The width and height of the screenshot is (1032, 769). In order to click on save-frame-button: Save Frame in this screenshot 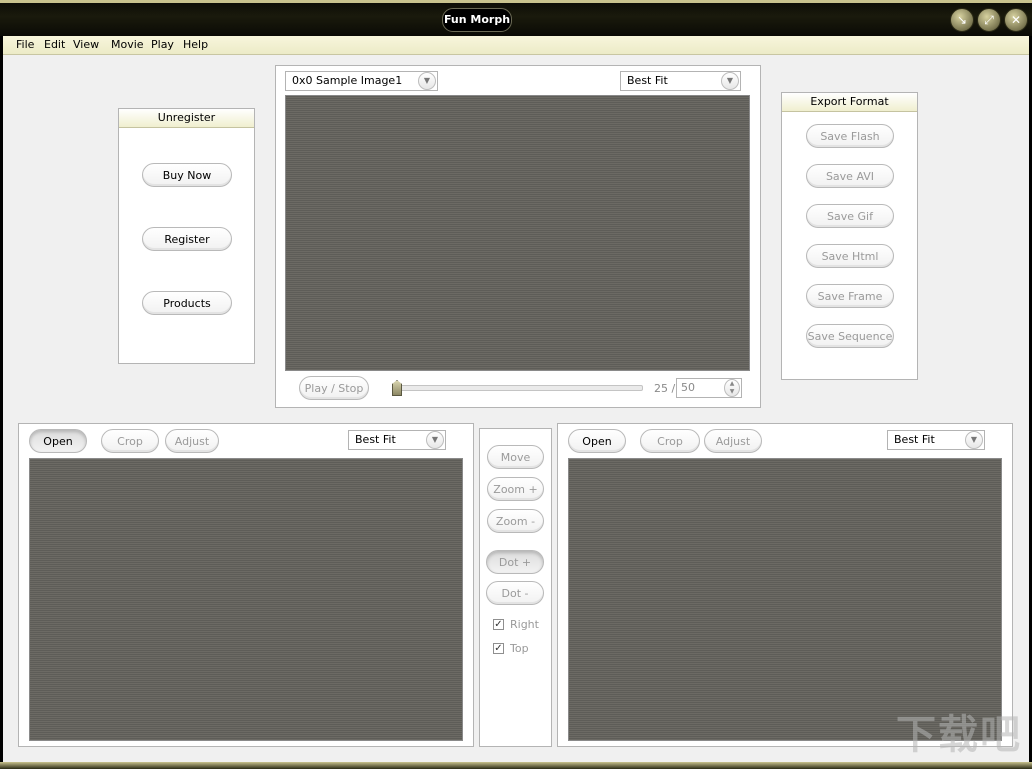, I will do `click(850, 296)`.